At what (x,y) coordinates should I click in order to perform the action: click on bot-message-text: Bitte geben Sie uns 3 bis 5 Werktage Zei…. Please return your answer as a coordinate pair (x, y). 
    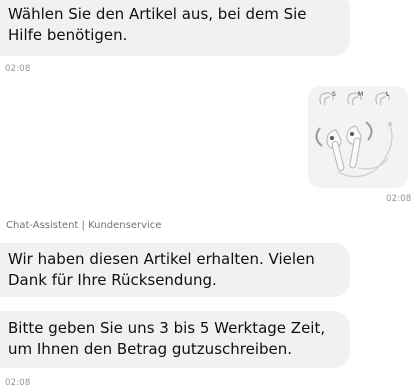
    Looking at the image, I should click on (167, 338).